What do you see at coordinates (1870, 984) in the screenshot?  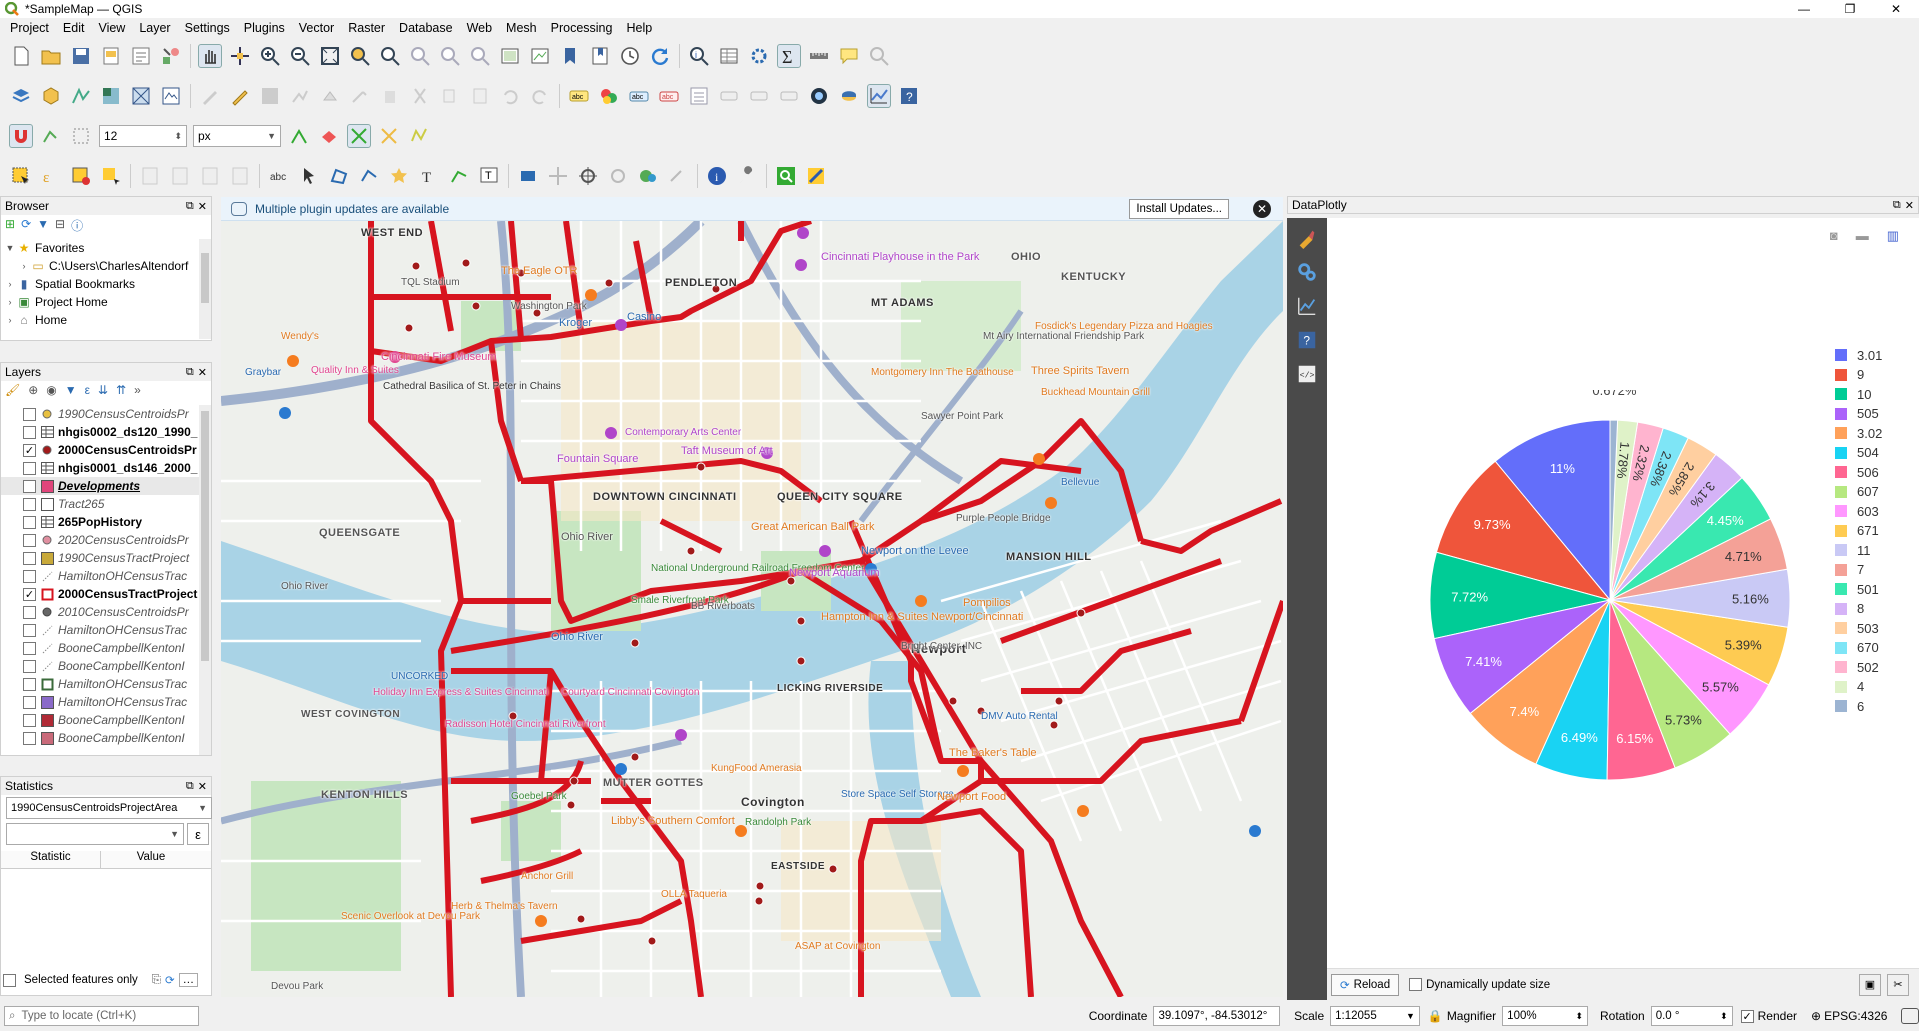 I see `add-plot-to-layout-icon: ▣` at bounding box center [1870, 984].